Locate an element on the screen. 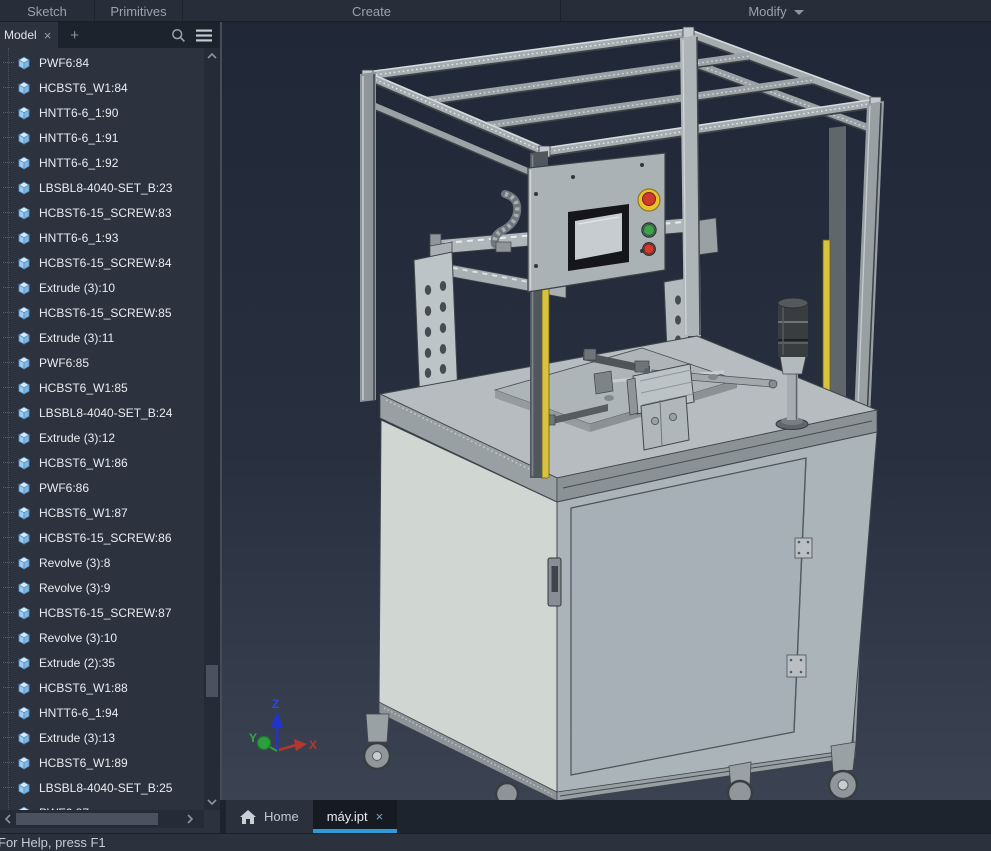 This screenshot has height=851, width=991. scroll-left-icon is located at coordinates (8, 819).